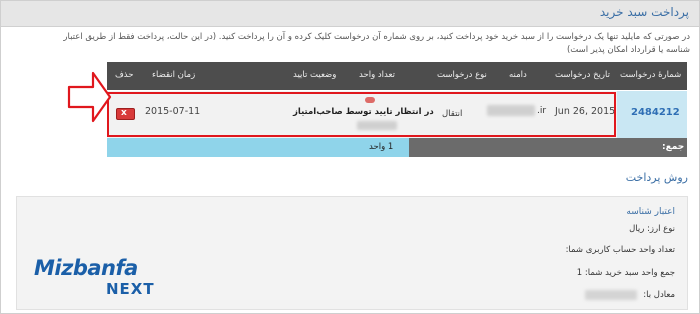 This screenshot has width=700, height=314. What do you see at coordinates (611, 295) in the screenshot?
I see `redacted-amount` at bounding box center [611, 295].